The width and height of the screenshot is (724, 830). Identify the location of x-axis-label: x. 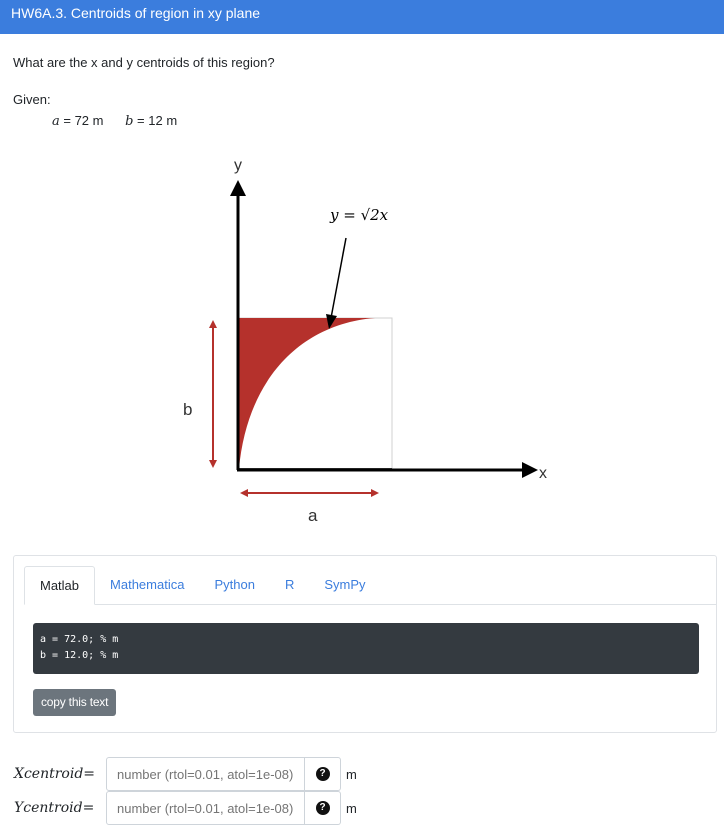
(543, 473).